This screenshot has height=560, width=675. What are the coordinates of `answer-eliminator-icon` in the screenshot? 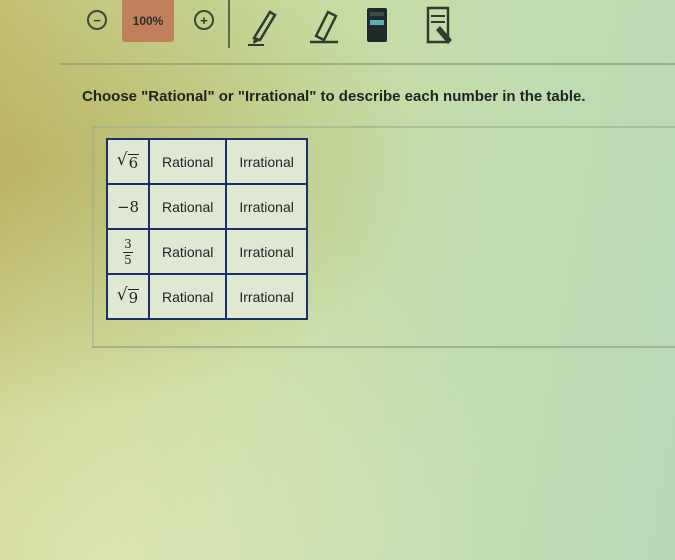 It's located at (440, 26).